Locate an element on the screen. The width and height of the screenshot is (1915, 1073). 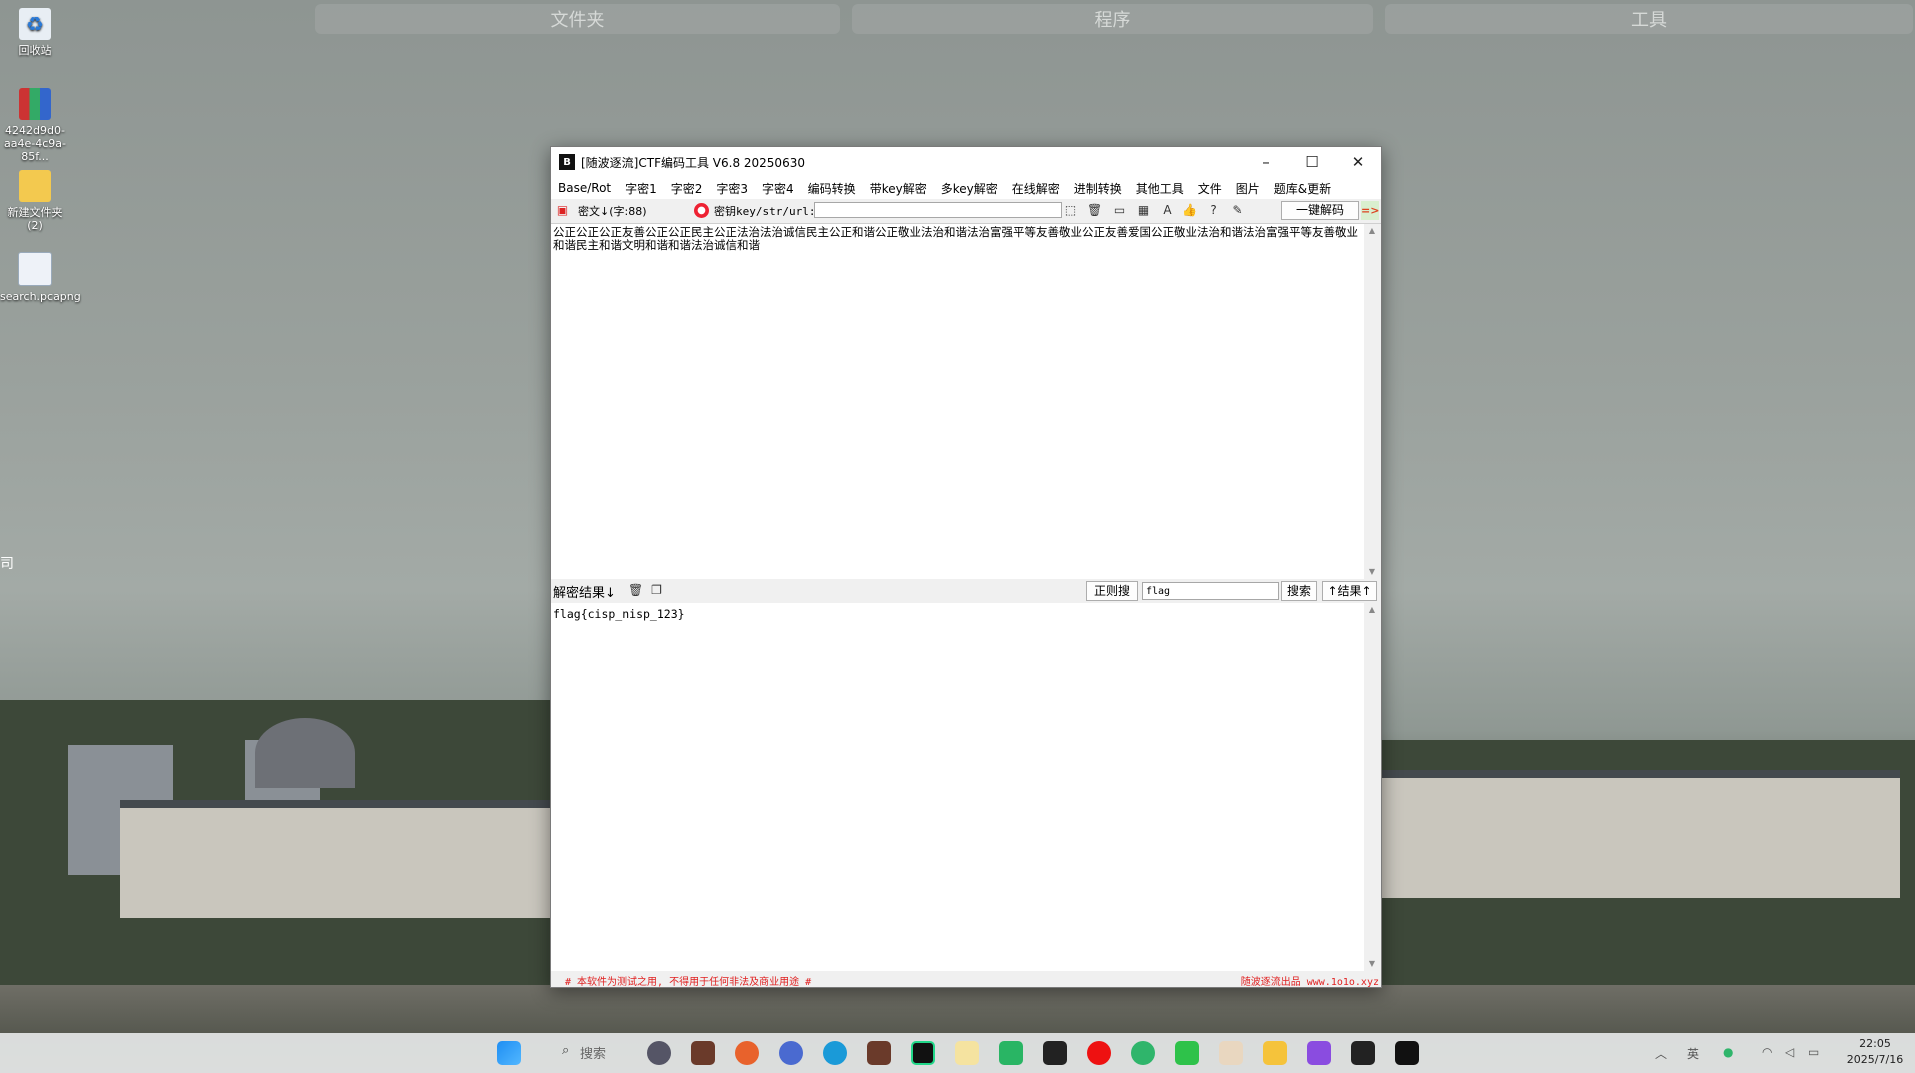
regex-search-button: 正则搜 is located at coordinates (1112, 591).